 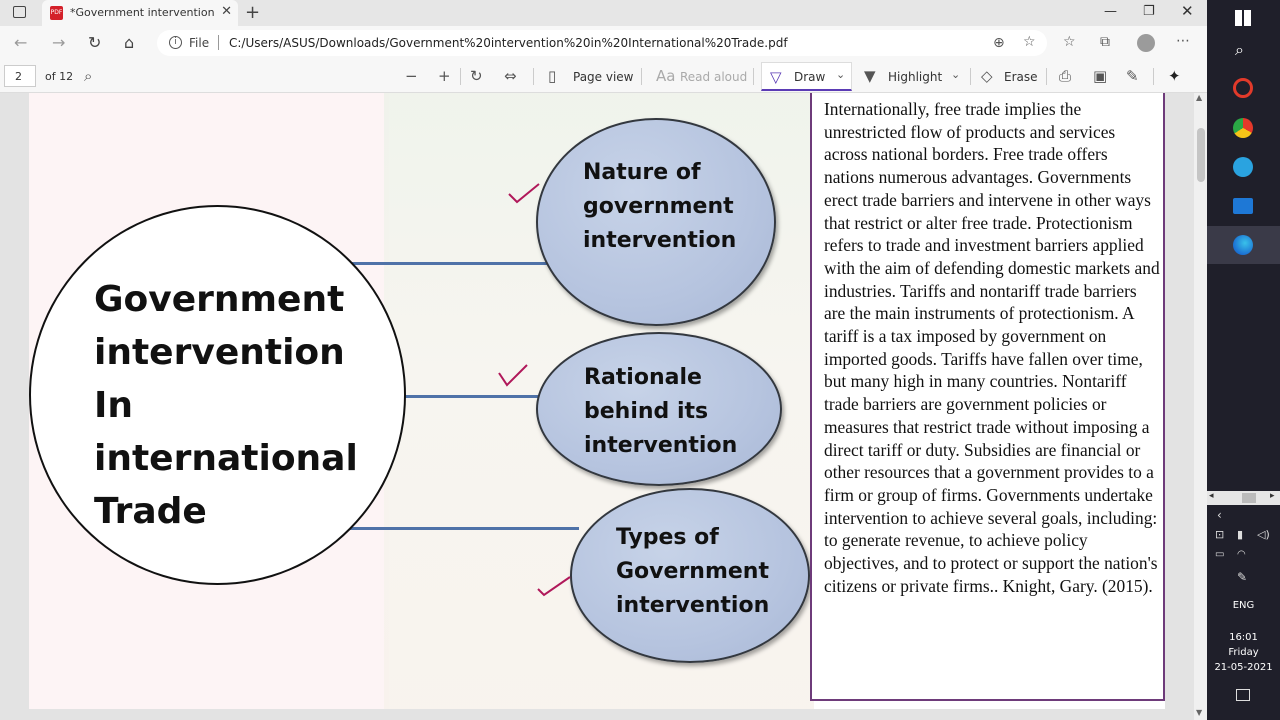 What do you see at coordinates (1199, 97) in the screenshot?
I see `scroll-up-icon: ▲` at bounding box center [1199, 97].